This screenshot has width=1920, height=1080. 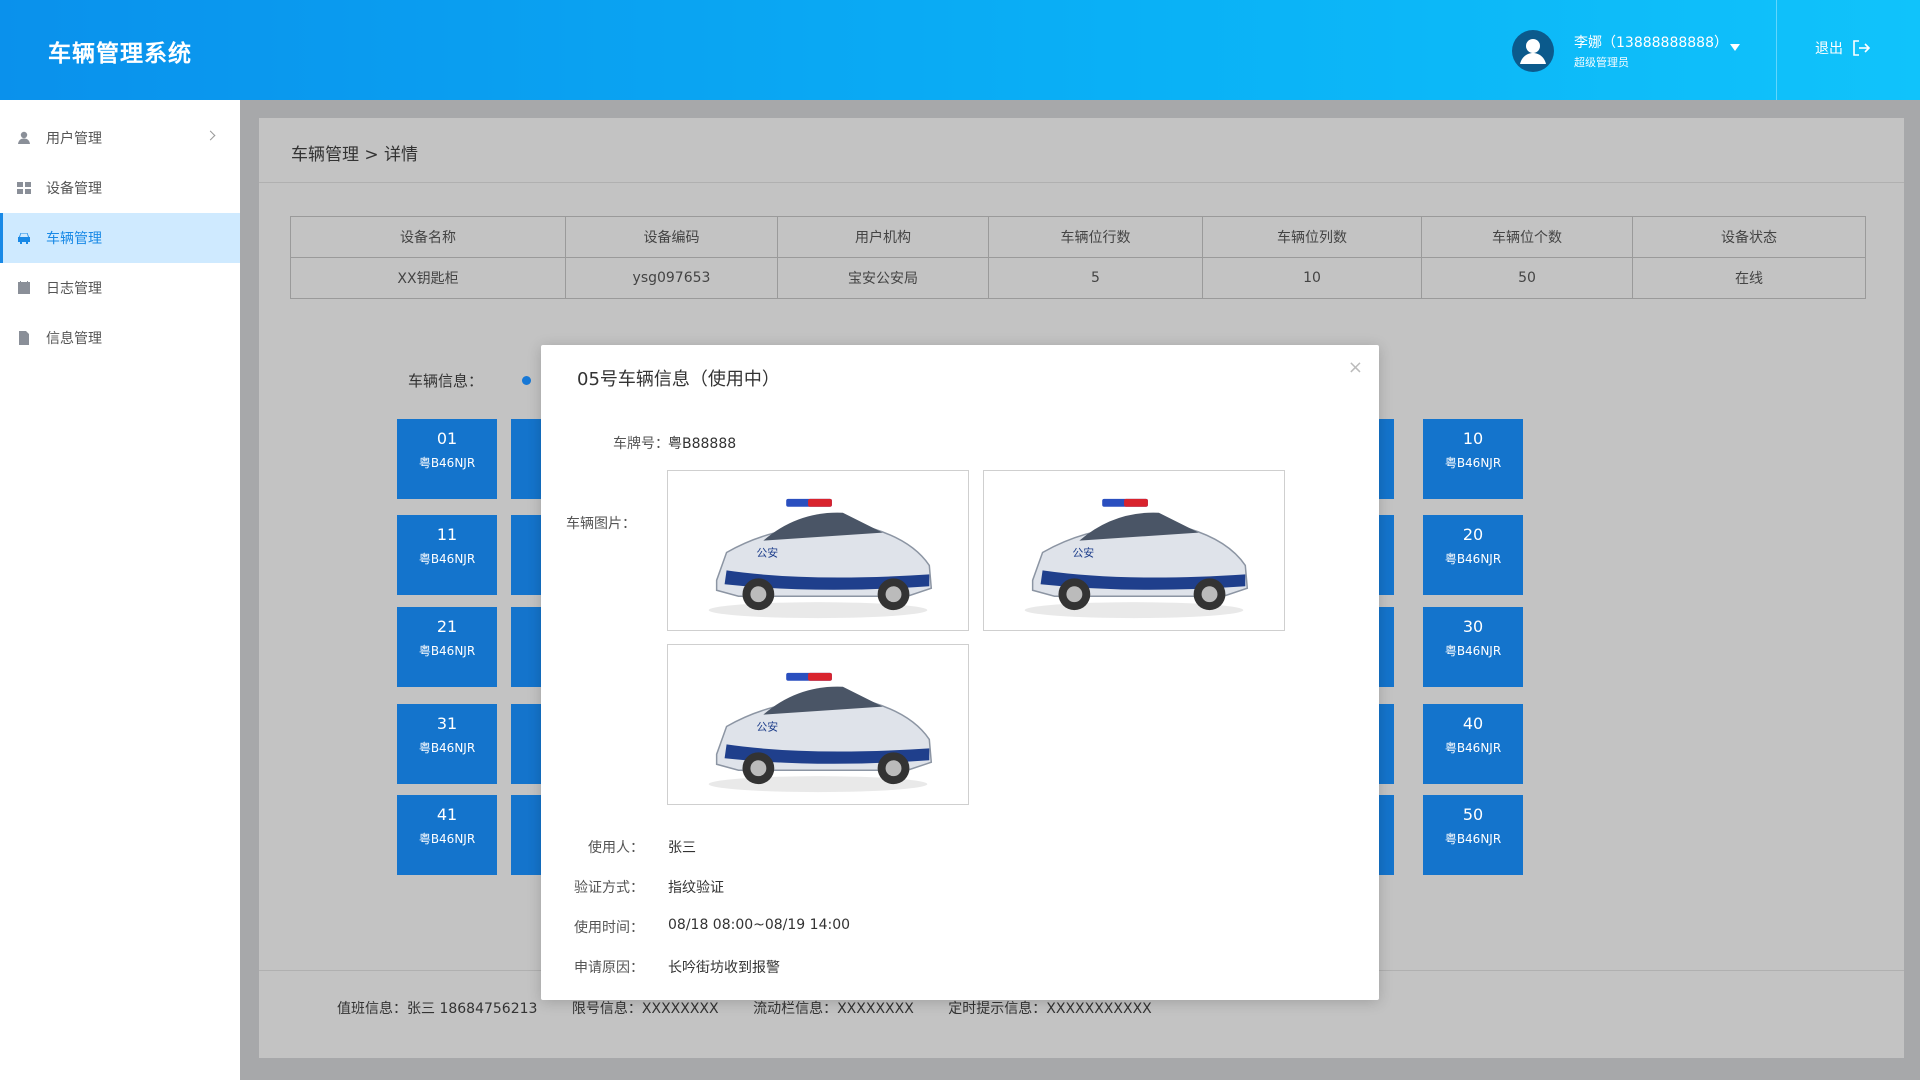 What do you see at coordinates (120, 54) in the screenshot?
I see `app-title: 车辆管理系统` at bounding box center [120, 54].